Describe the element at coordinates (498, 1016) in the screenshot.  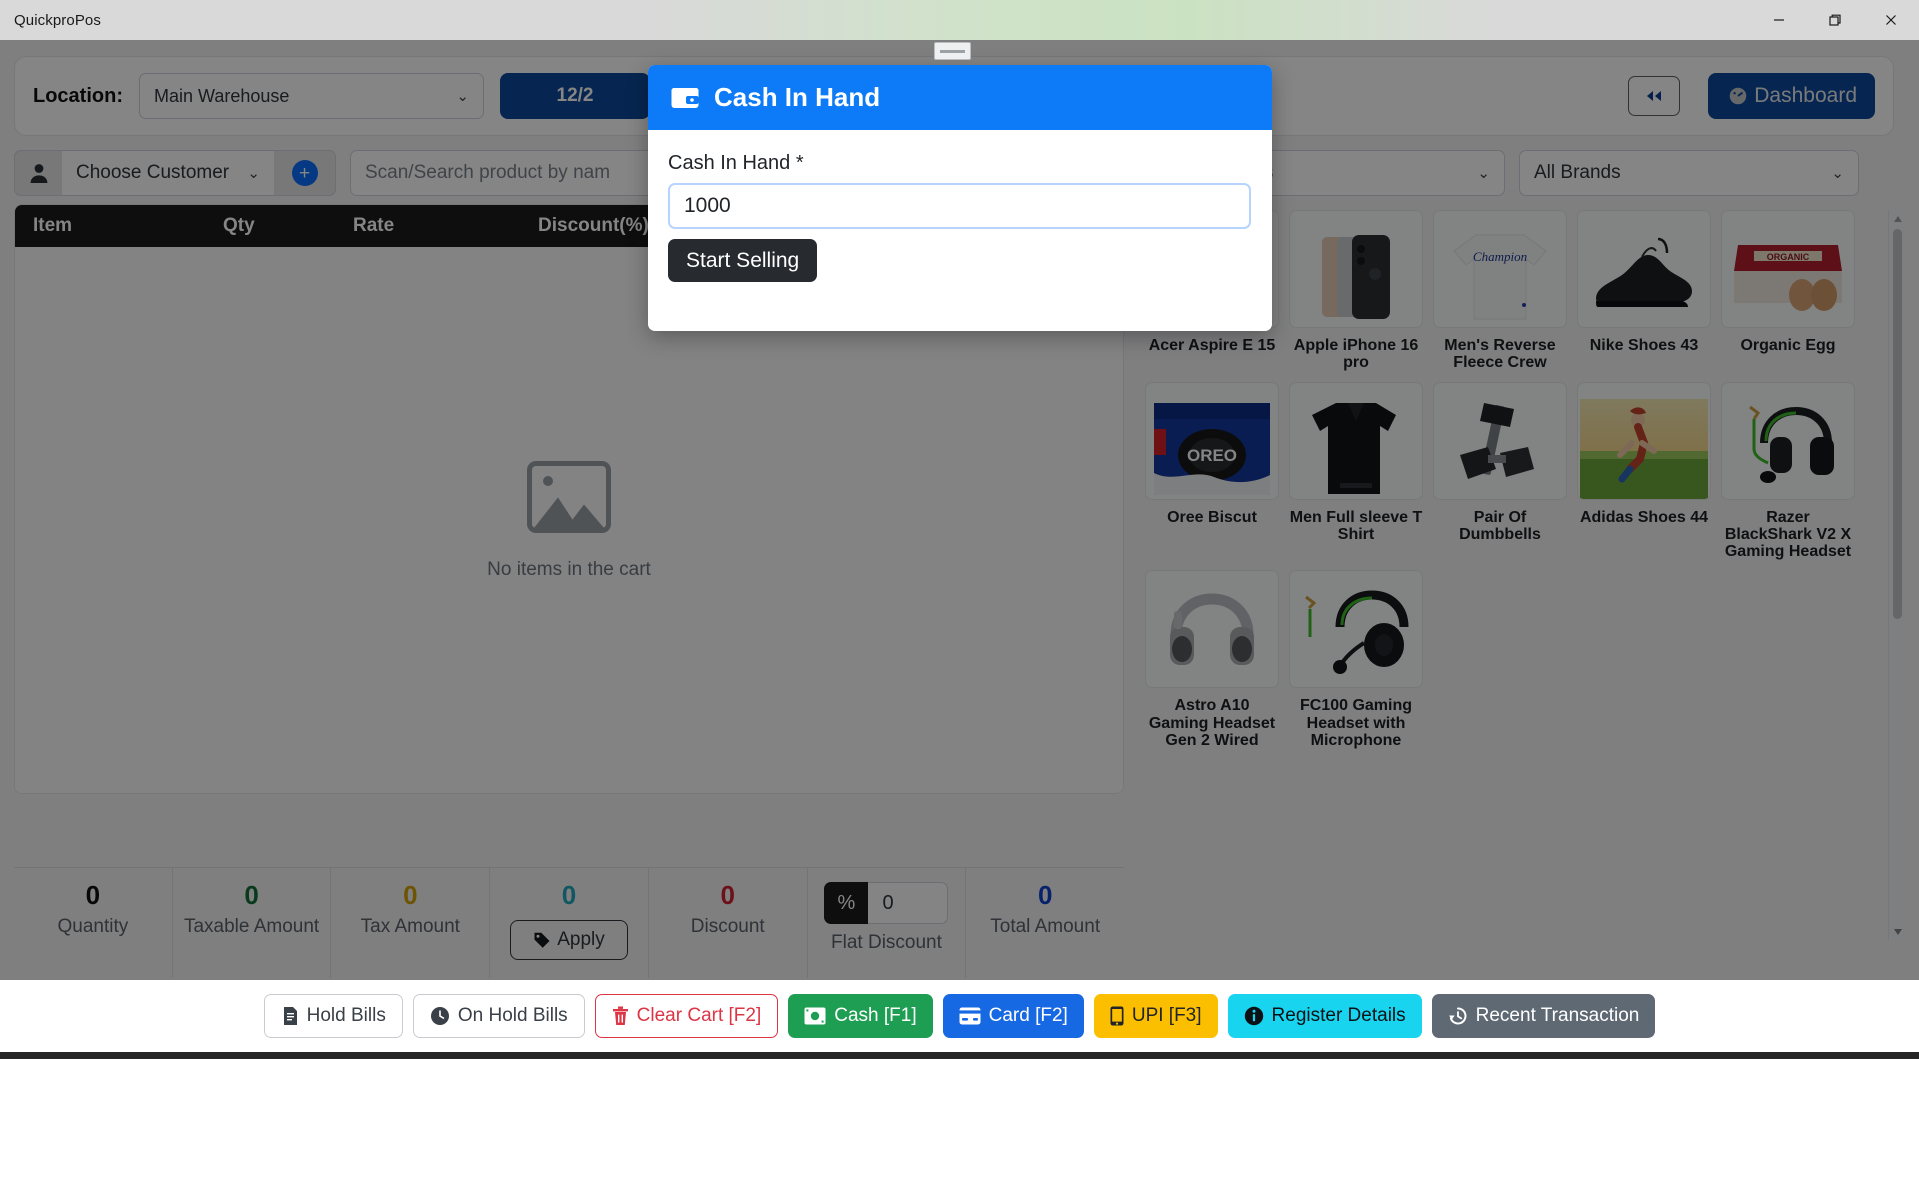
I see `action-on-hold-bills-button: On Hold Bills` at that location.